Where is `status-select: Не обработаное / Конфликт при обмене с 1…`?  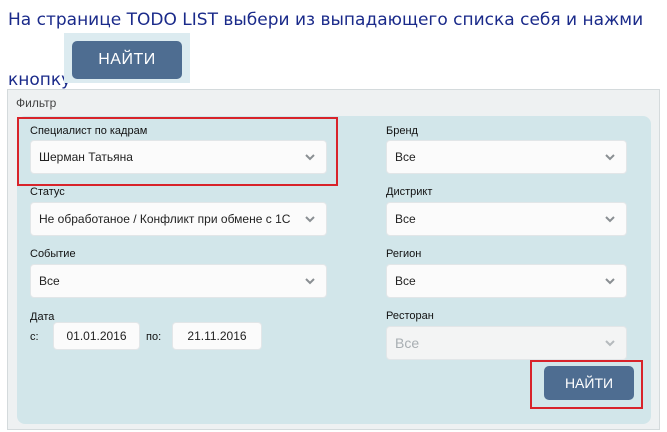
status-select: Не обработаное / Конфликт при обмене с 1… is located at coordinates (178, 219).